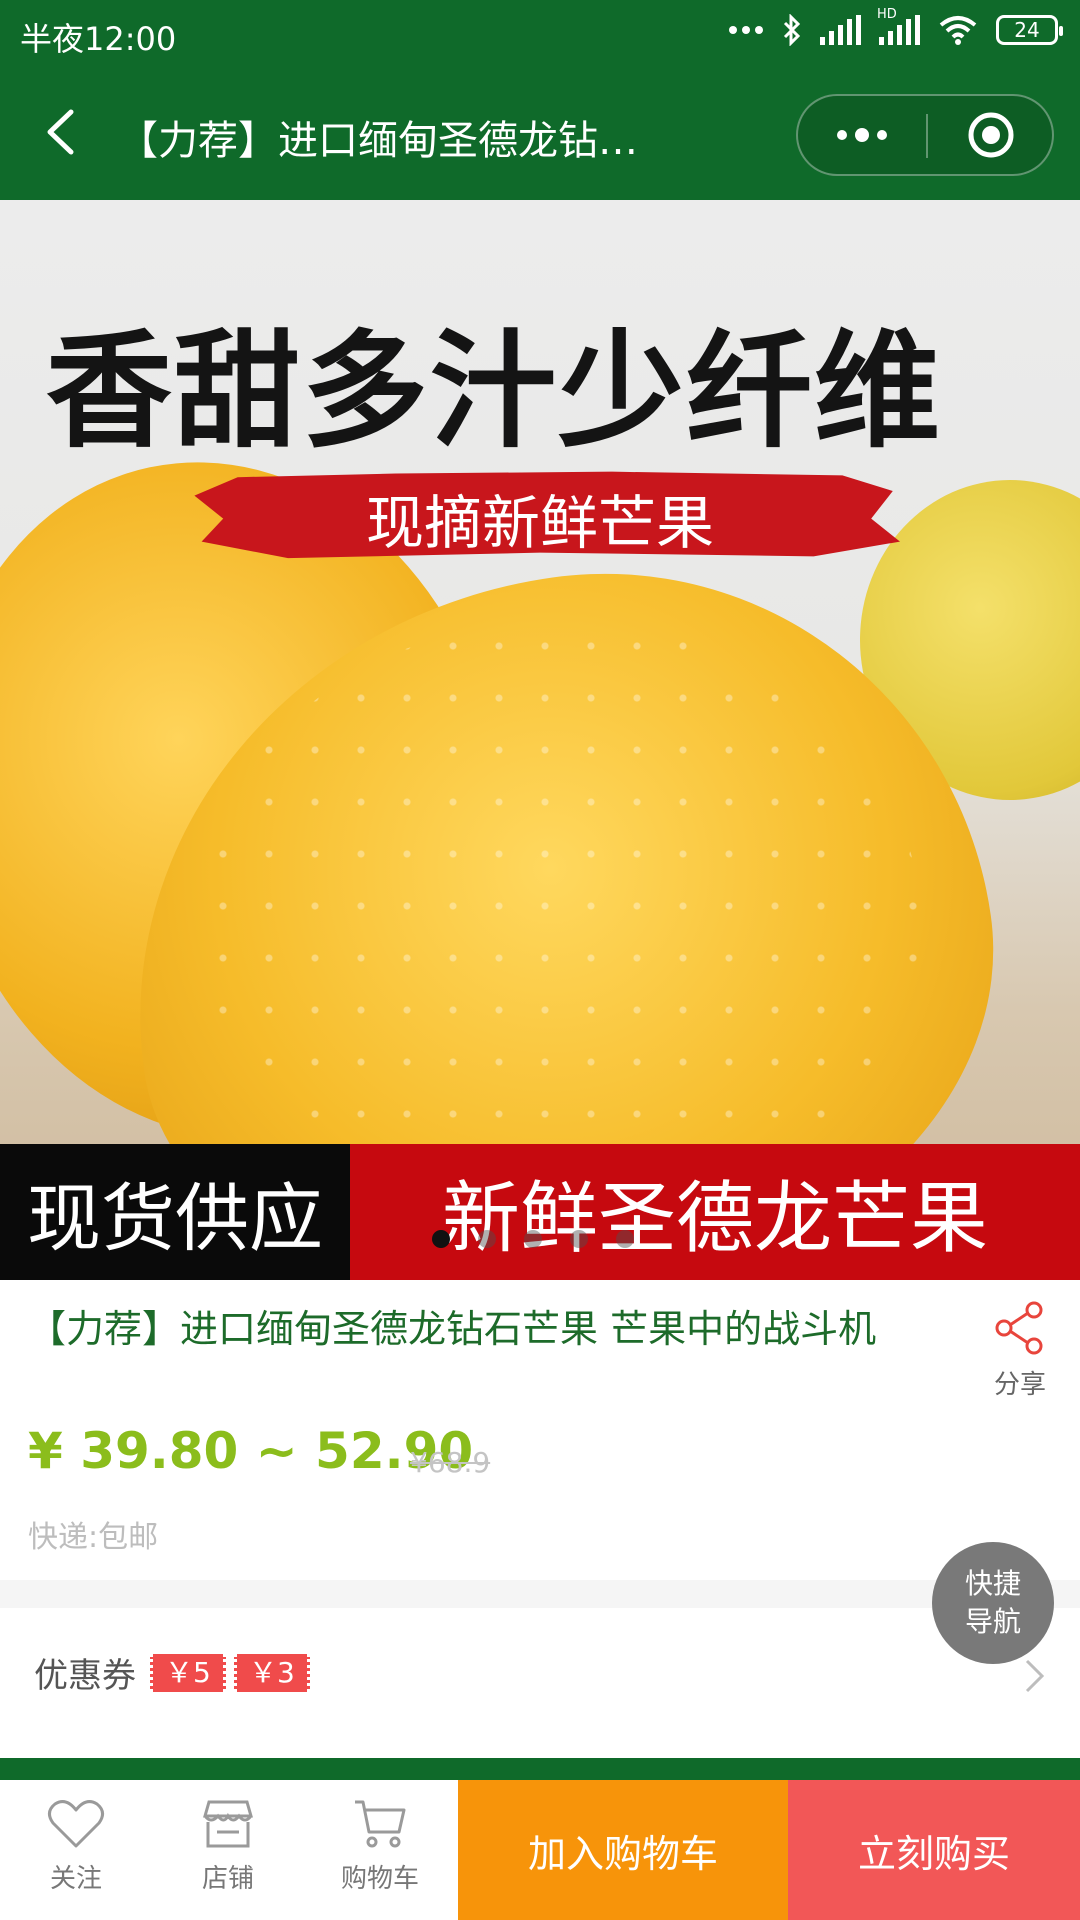 This screenshot has width=1080, height=1920. What do you see at coordinates (98, 39) in the screenshot?
I see `status-time: 半夜12:00` at bounding box center [98, 39].